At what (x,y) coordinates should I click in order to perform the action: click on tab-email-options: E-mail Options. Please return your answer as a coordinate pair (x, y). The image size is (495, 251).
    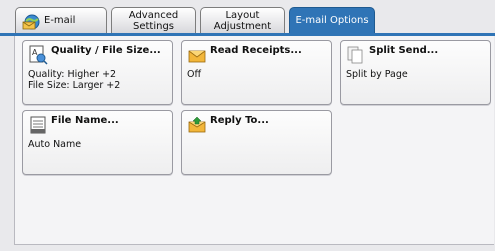
    Looking at the image, I should click on (332, 20).